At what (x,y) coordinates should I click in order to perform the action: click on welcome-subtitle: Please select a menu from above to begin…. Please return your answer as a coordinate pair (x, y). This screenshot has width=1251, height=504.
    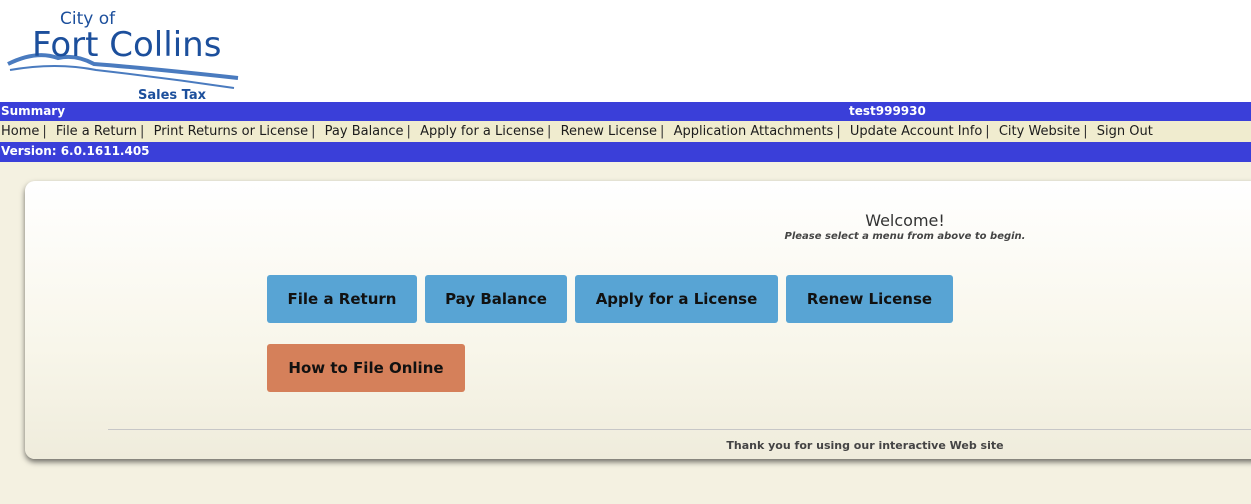
    Looking at the image, I should click on (905, 236).